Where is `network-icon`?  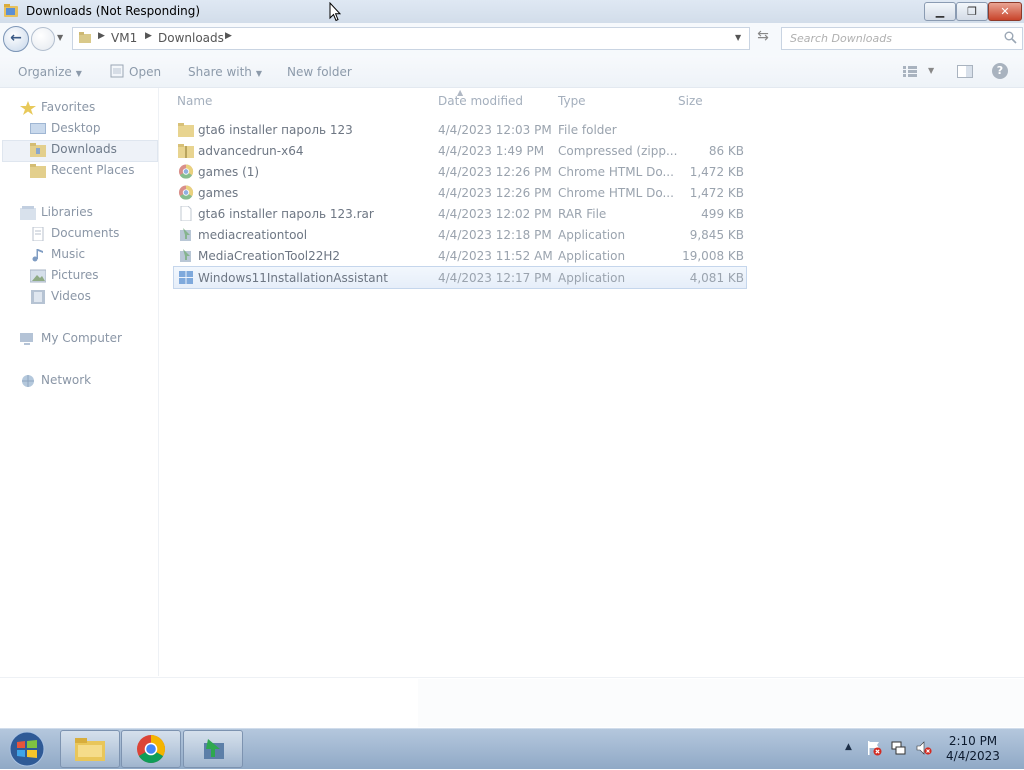
network-icon is located at coordinates (28, 381).